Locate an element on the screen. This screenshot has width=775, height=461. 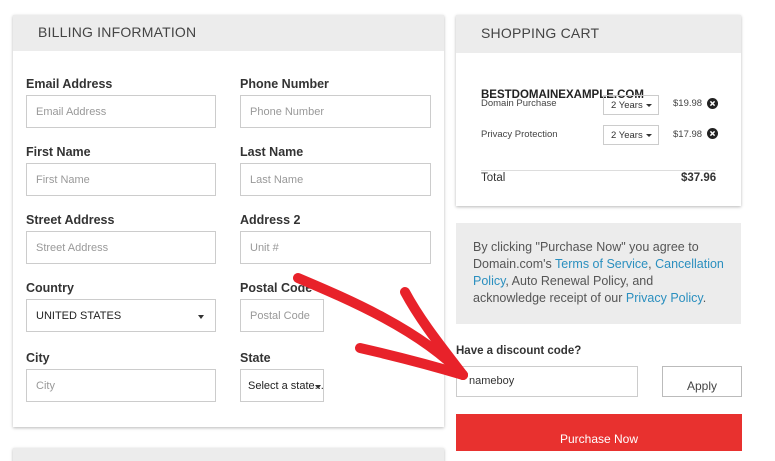
email-field: Email Address is located at coordinates (121, 111).